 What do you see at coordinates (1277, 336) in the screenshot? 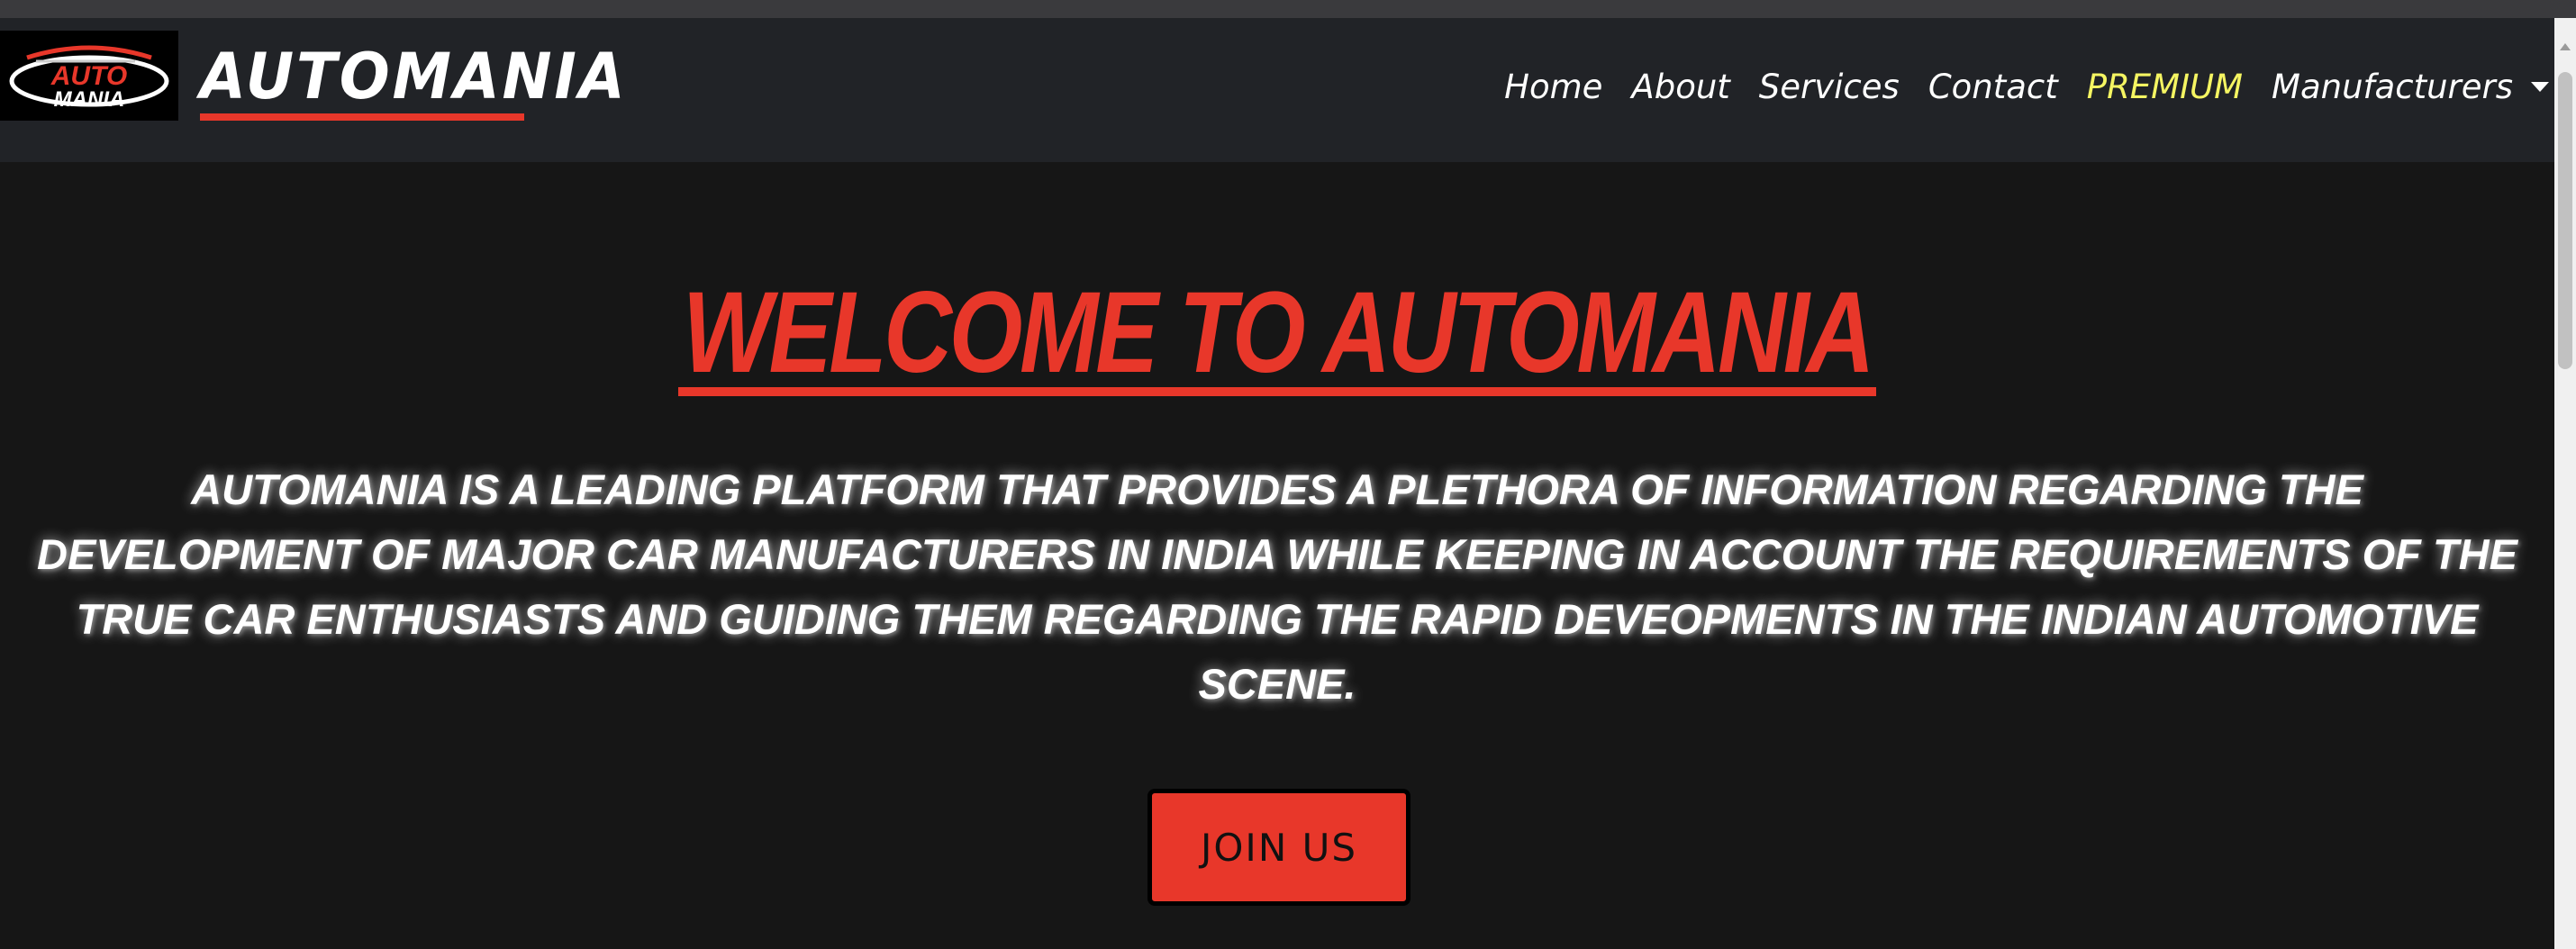
I see `hero-title-text: WELCOME TO AUTOMANIA` at bounding box center [1277, 336].